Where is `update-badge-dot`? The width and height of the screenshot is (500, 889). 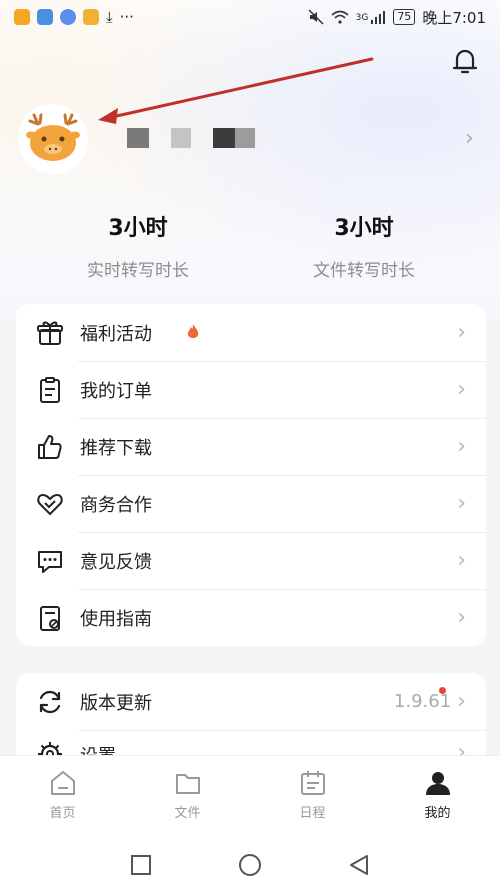 update-badge-dot is located at coordinates (442, 690).